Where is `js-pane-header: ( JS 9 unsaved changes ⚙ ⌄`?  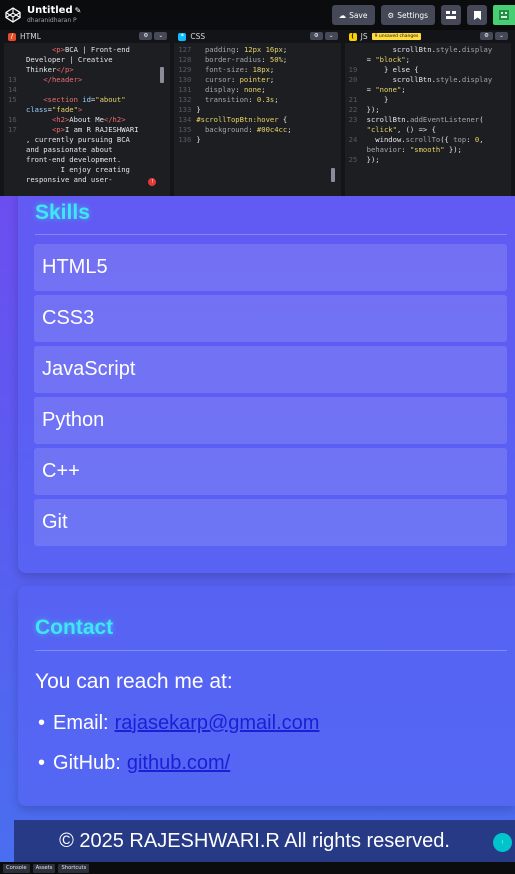
js-pane-header: ( JS 9 unsaved changes ⚙ ⌄ is located at coordinates (427, 36).